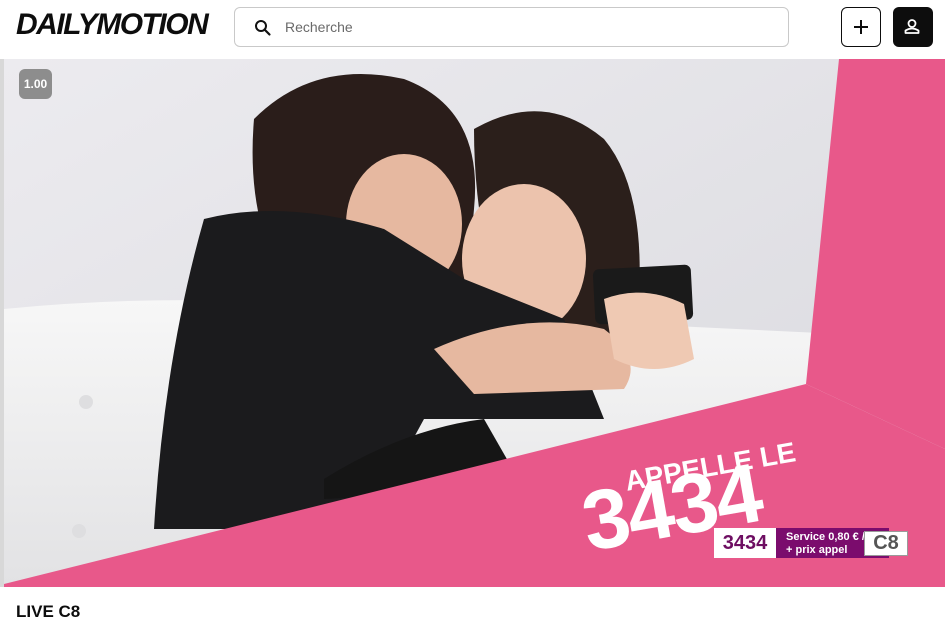  What do you see at coordinates (35, 84) in the screenshot?
I see `playback-rate-badge: 1.00` at bounding box center [35, 84].